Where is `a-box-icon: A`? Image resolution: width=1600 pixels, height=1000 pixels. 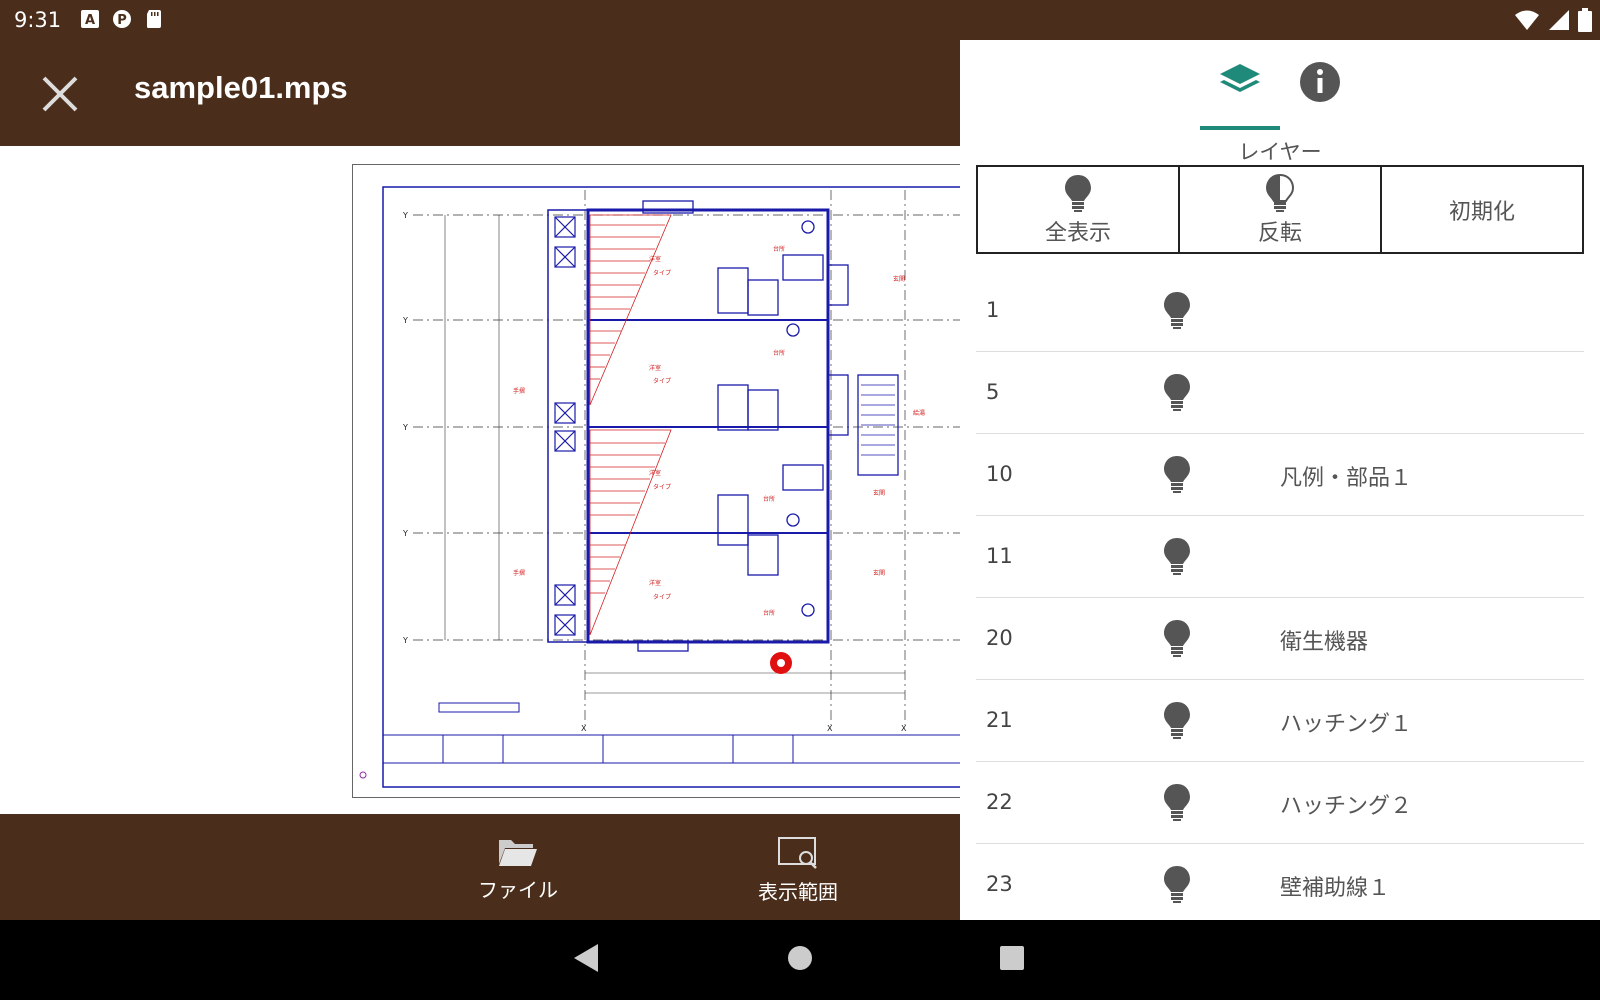 a-box-icon: A is located at coordinates (90, 19).